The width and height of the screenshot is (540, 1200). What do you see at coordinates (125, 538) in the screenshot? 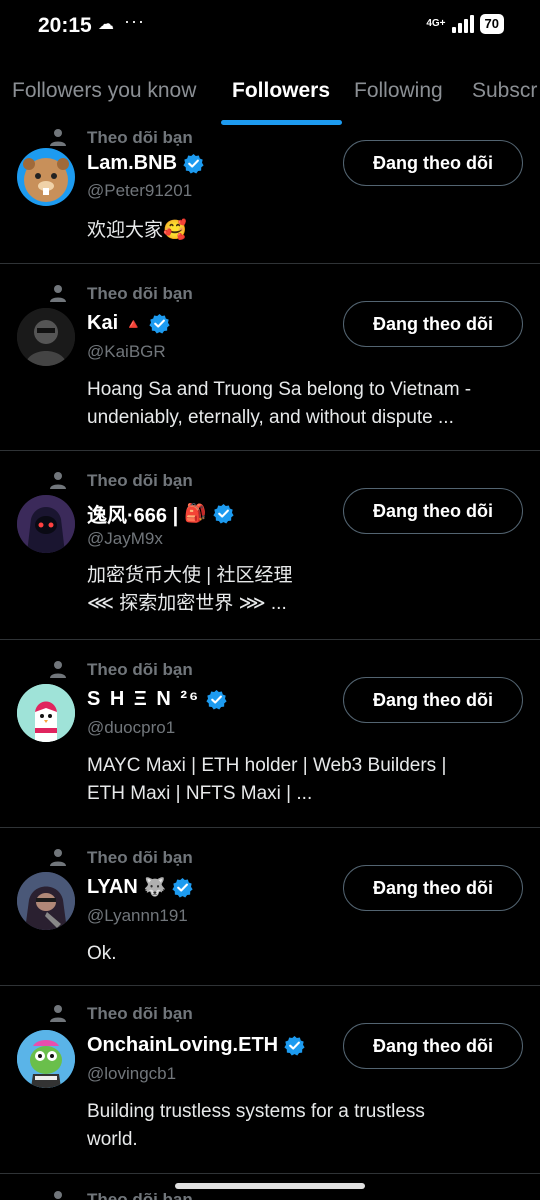
I see `user-handle: @JayM9x` at bounding box center [125, 538].